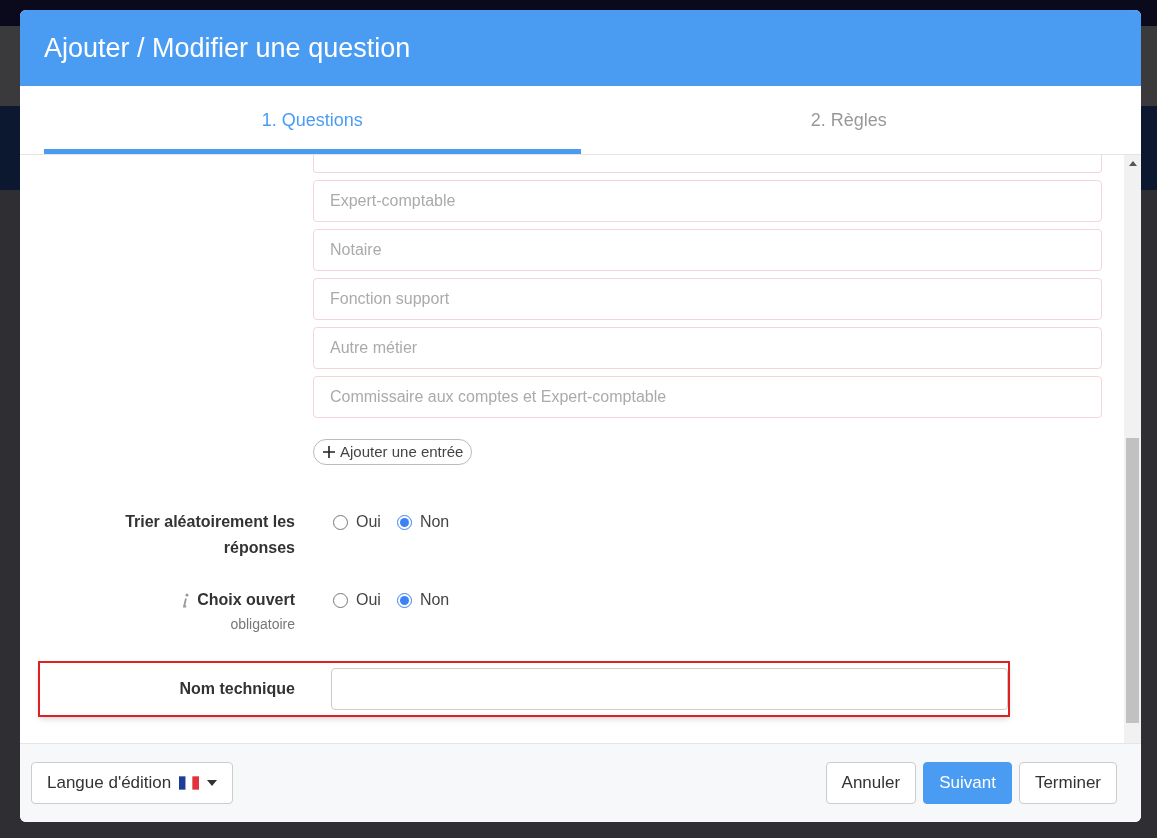  I want to click on entry-field, so click(707, 164).